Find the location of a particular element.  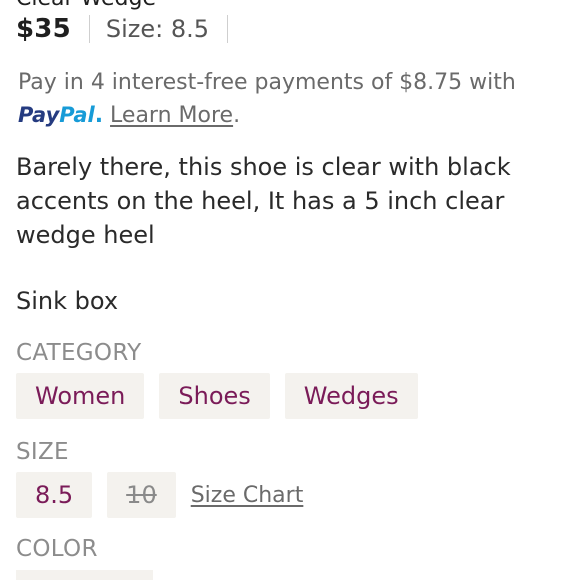

category-chip-wedges: Wedges is located at coordinates (351, 396).